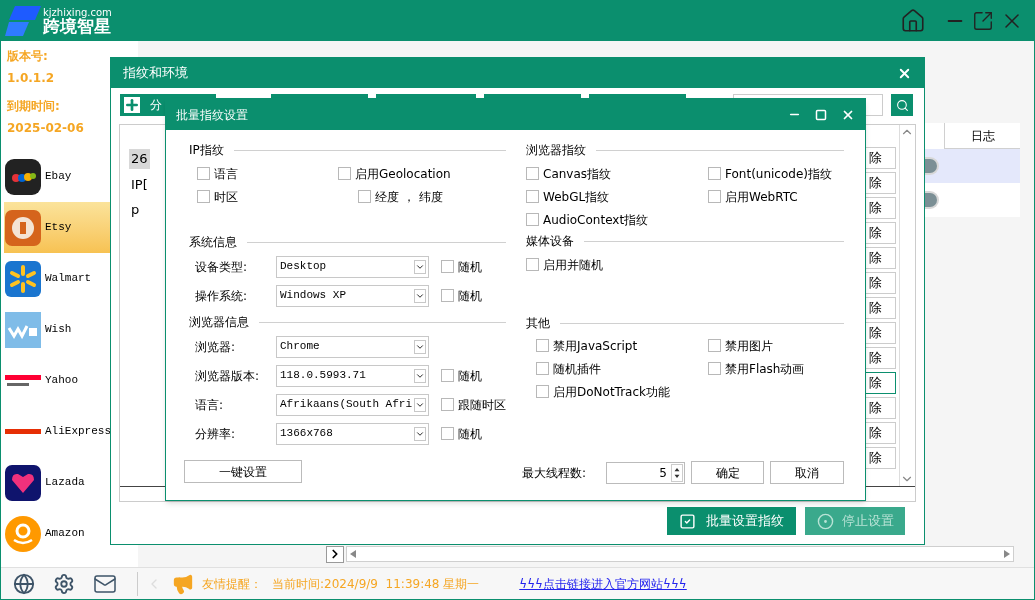 Image resolution: width=1035 pixels, height=600 pixels. I want to click on notice-label: 友情提醒：, so click(232, 584).